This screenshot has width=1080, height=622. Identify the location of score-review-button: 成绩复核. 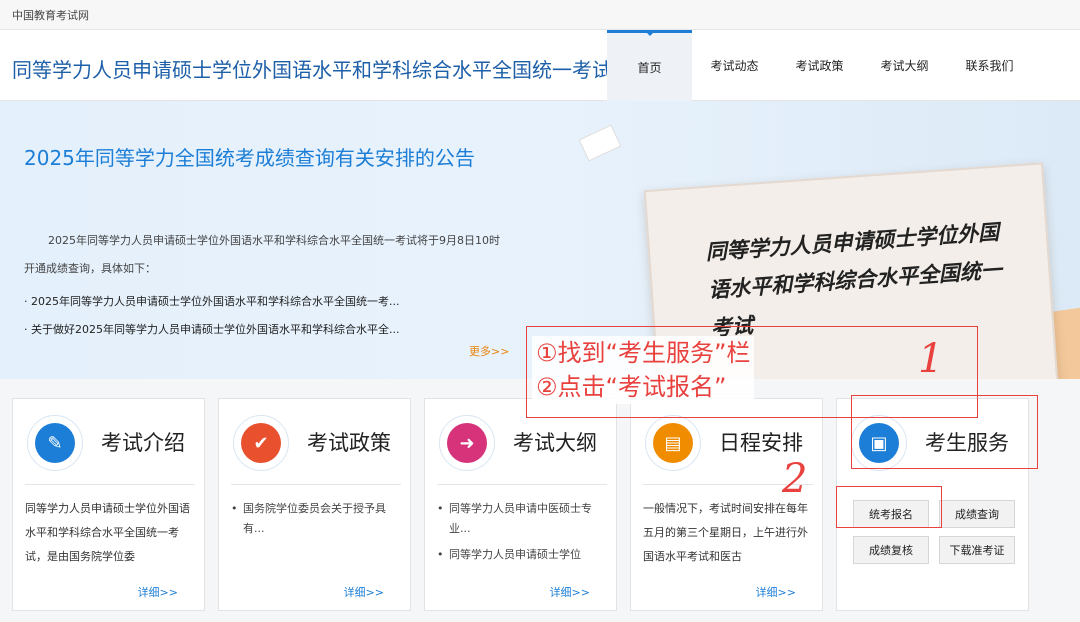
(891, 550).